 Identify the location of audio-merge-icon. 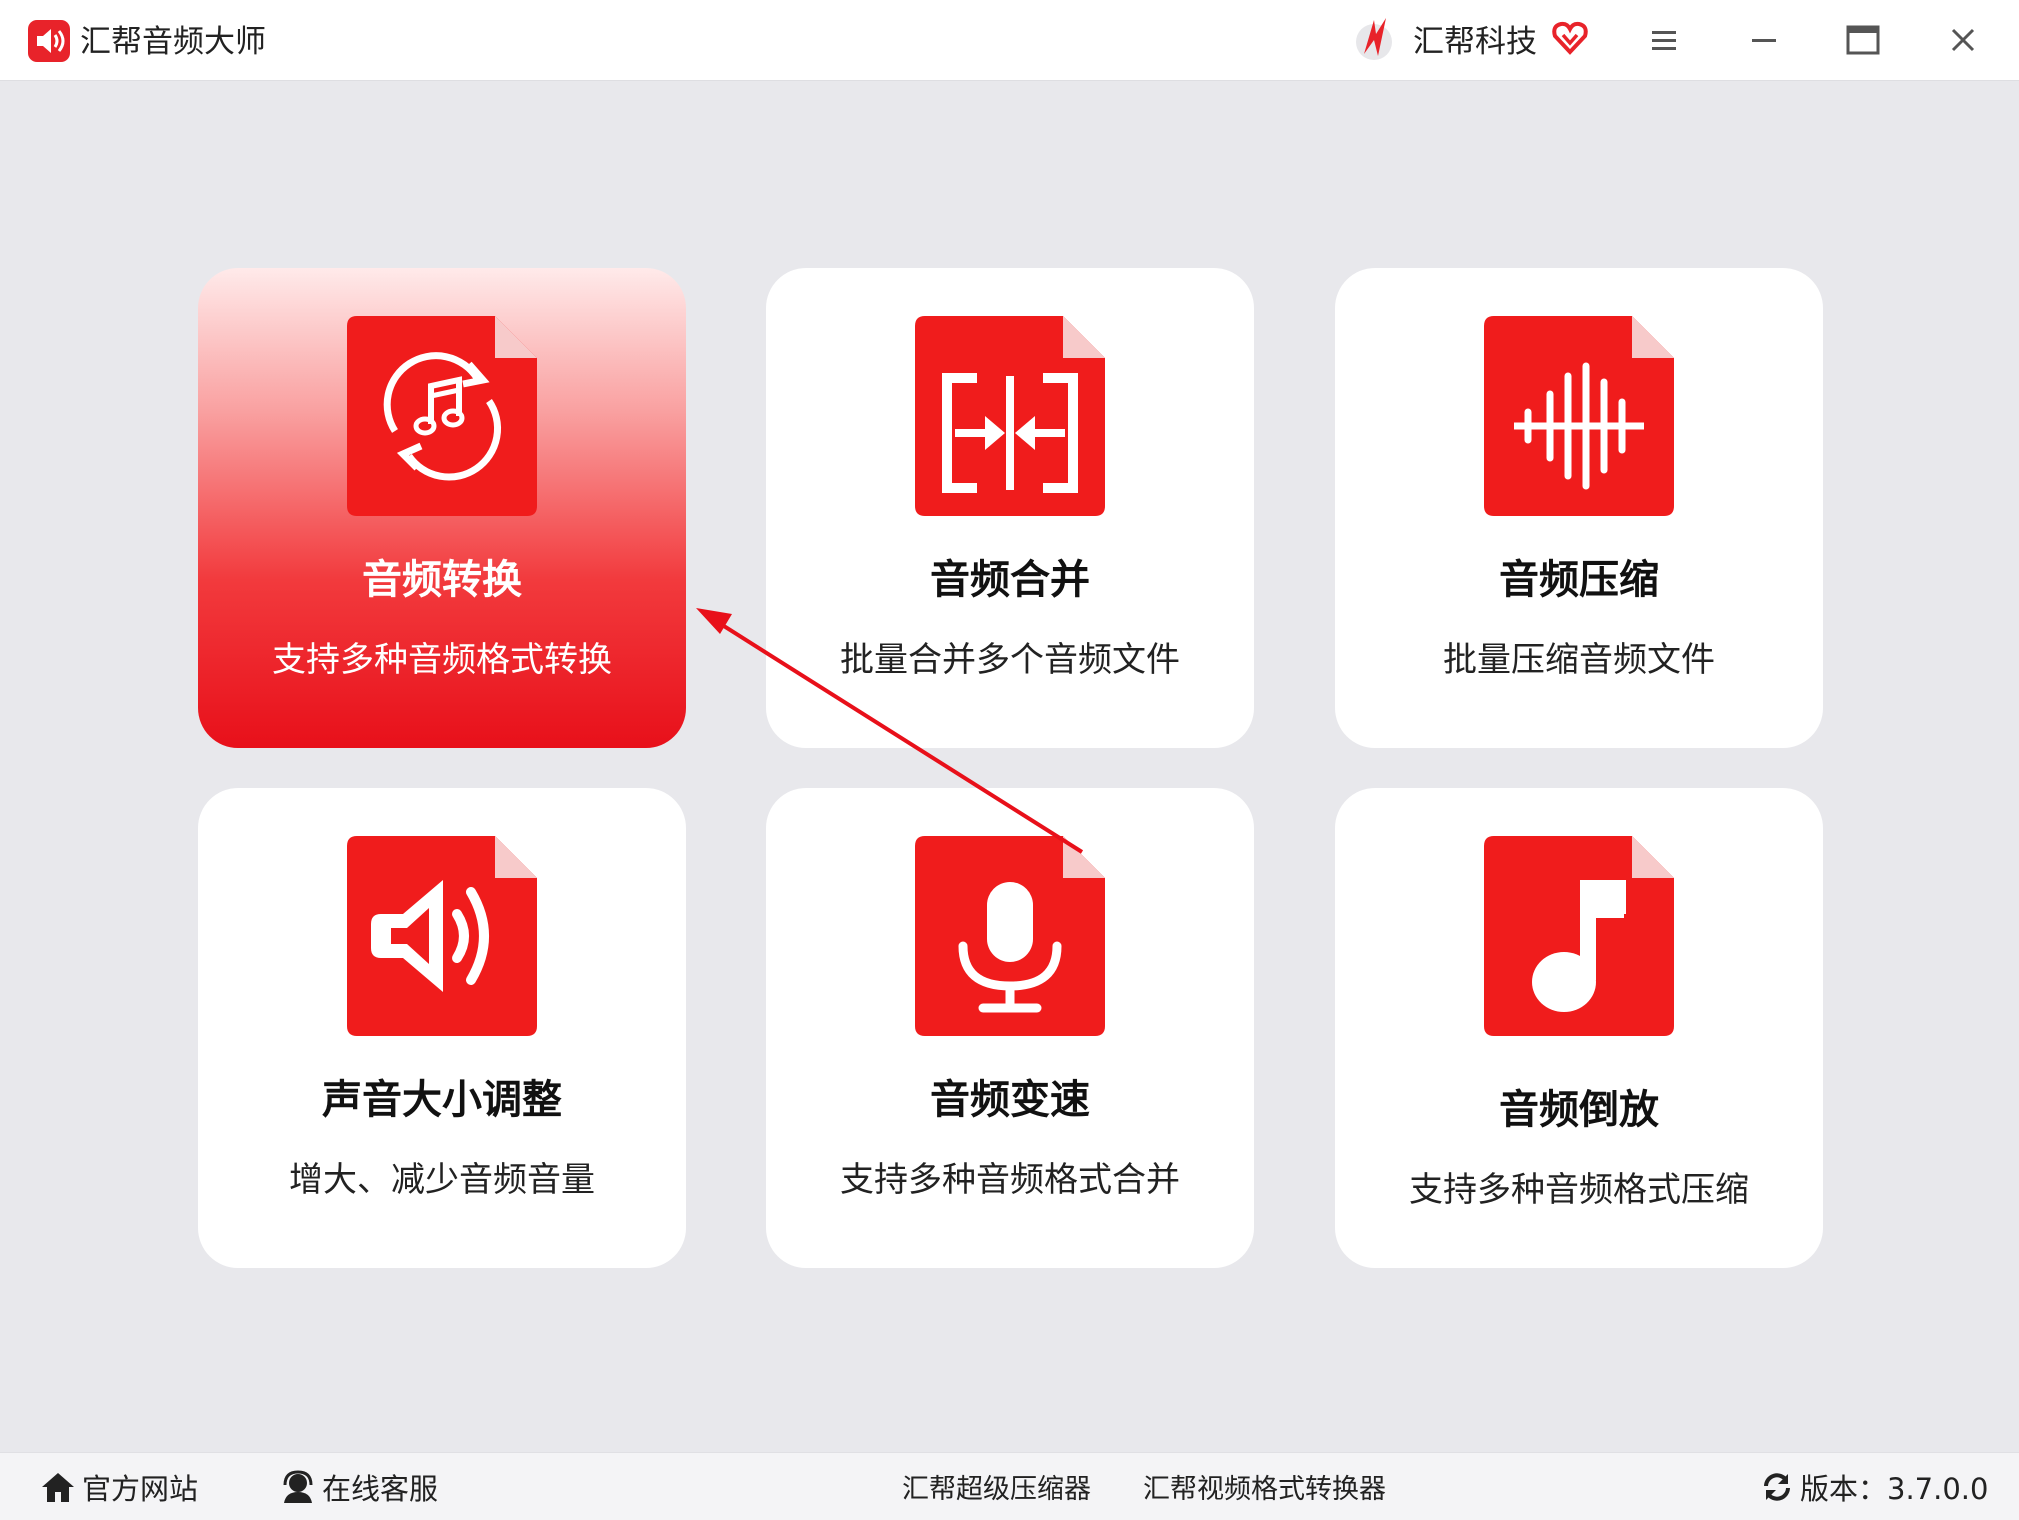
(1010, 416).